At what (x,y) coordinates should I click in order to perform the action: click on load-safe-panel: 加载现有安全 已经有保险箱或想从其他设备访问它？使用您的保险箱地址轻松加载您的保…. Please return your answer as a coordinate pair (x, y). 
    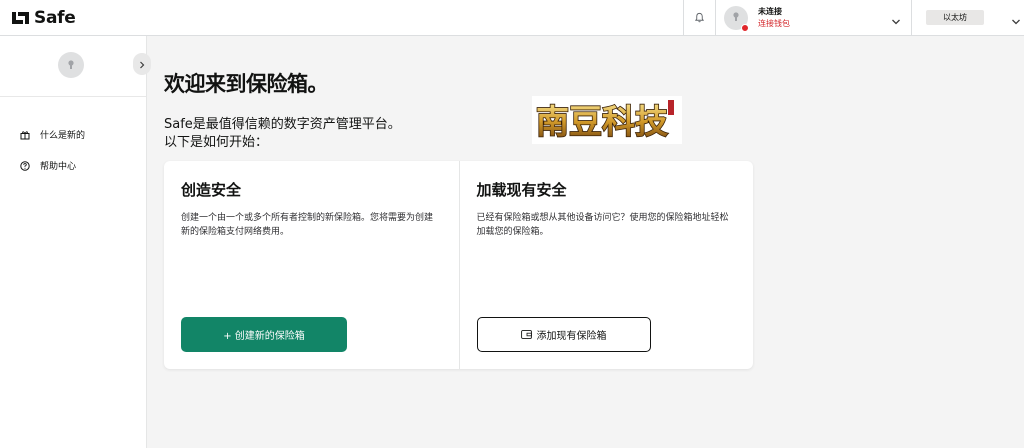
    Looking at the image, I should click on (606, 265).